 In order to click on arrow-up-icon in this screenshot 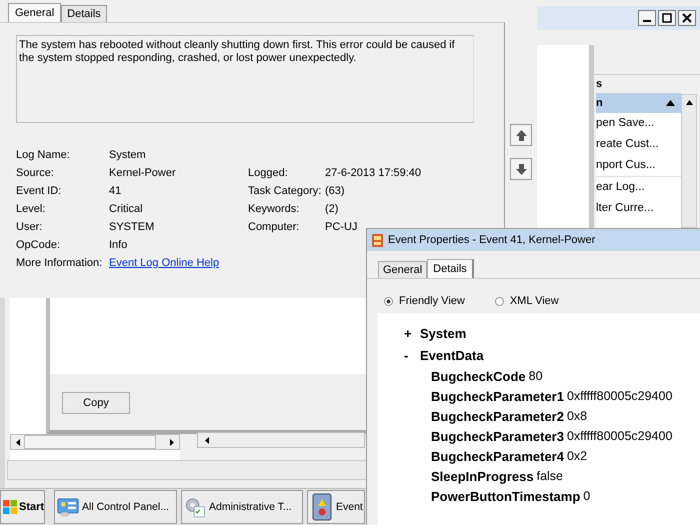, I will do `click(521, 135)`.